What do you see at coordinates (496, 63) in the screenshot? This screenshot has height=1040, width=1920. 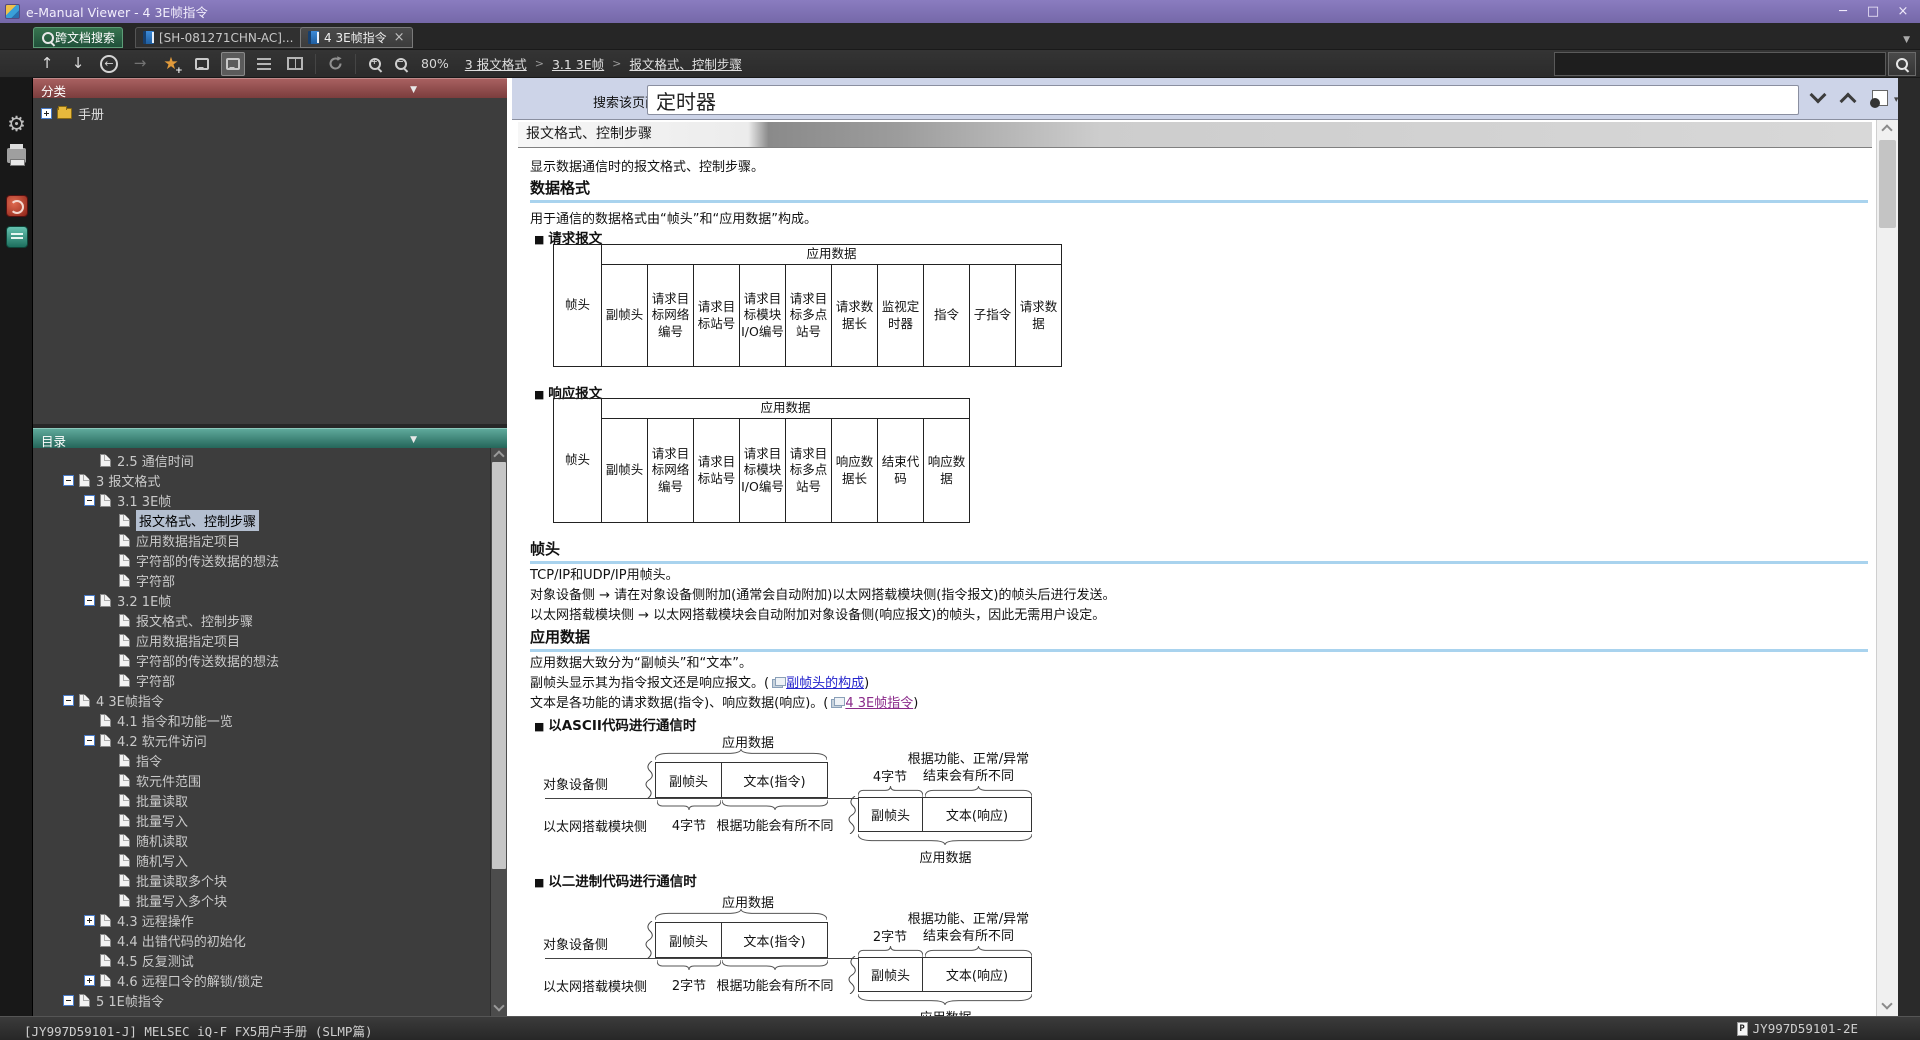 I see `breadcrumb-link: 3 报文格式` at bounding box center [496, 63].